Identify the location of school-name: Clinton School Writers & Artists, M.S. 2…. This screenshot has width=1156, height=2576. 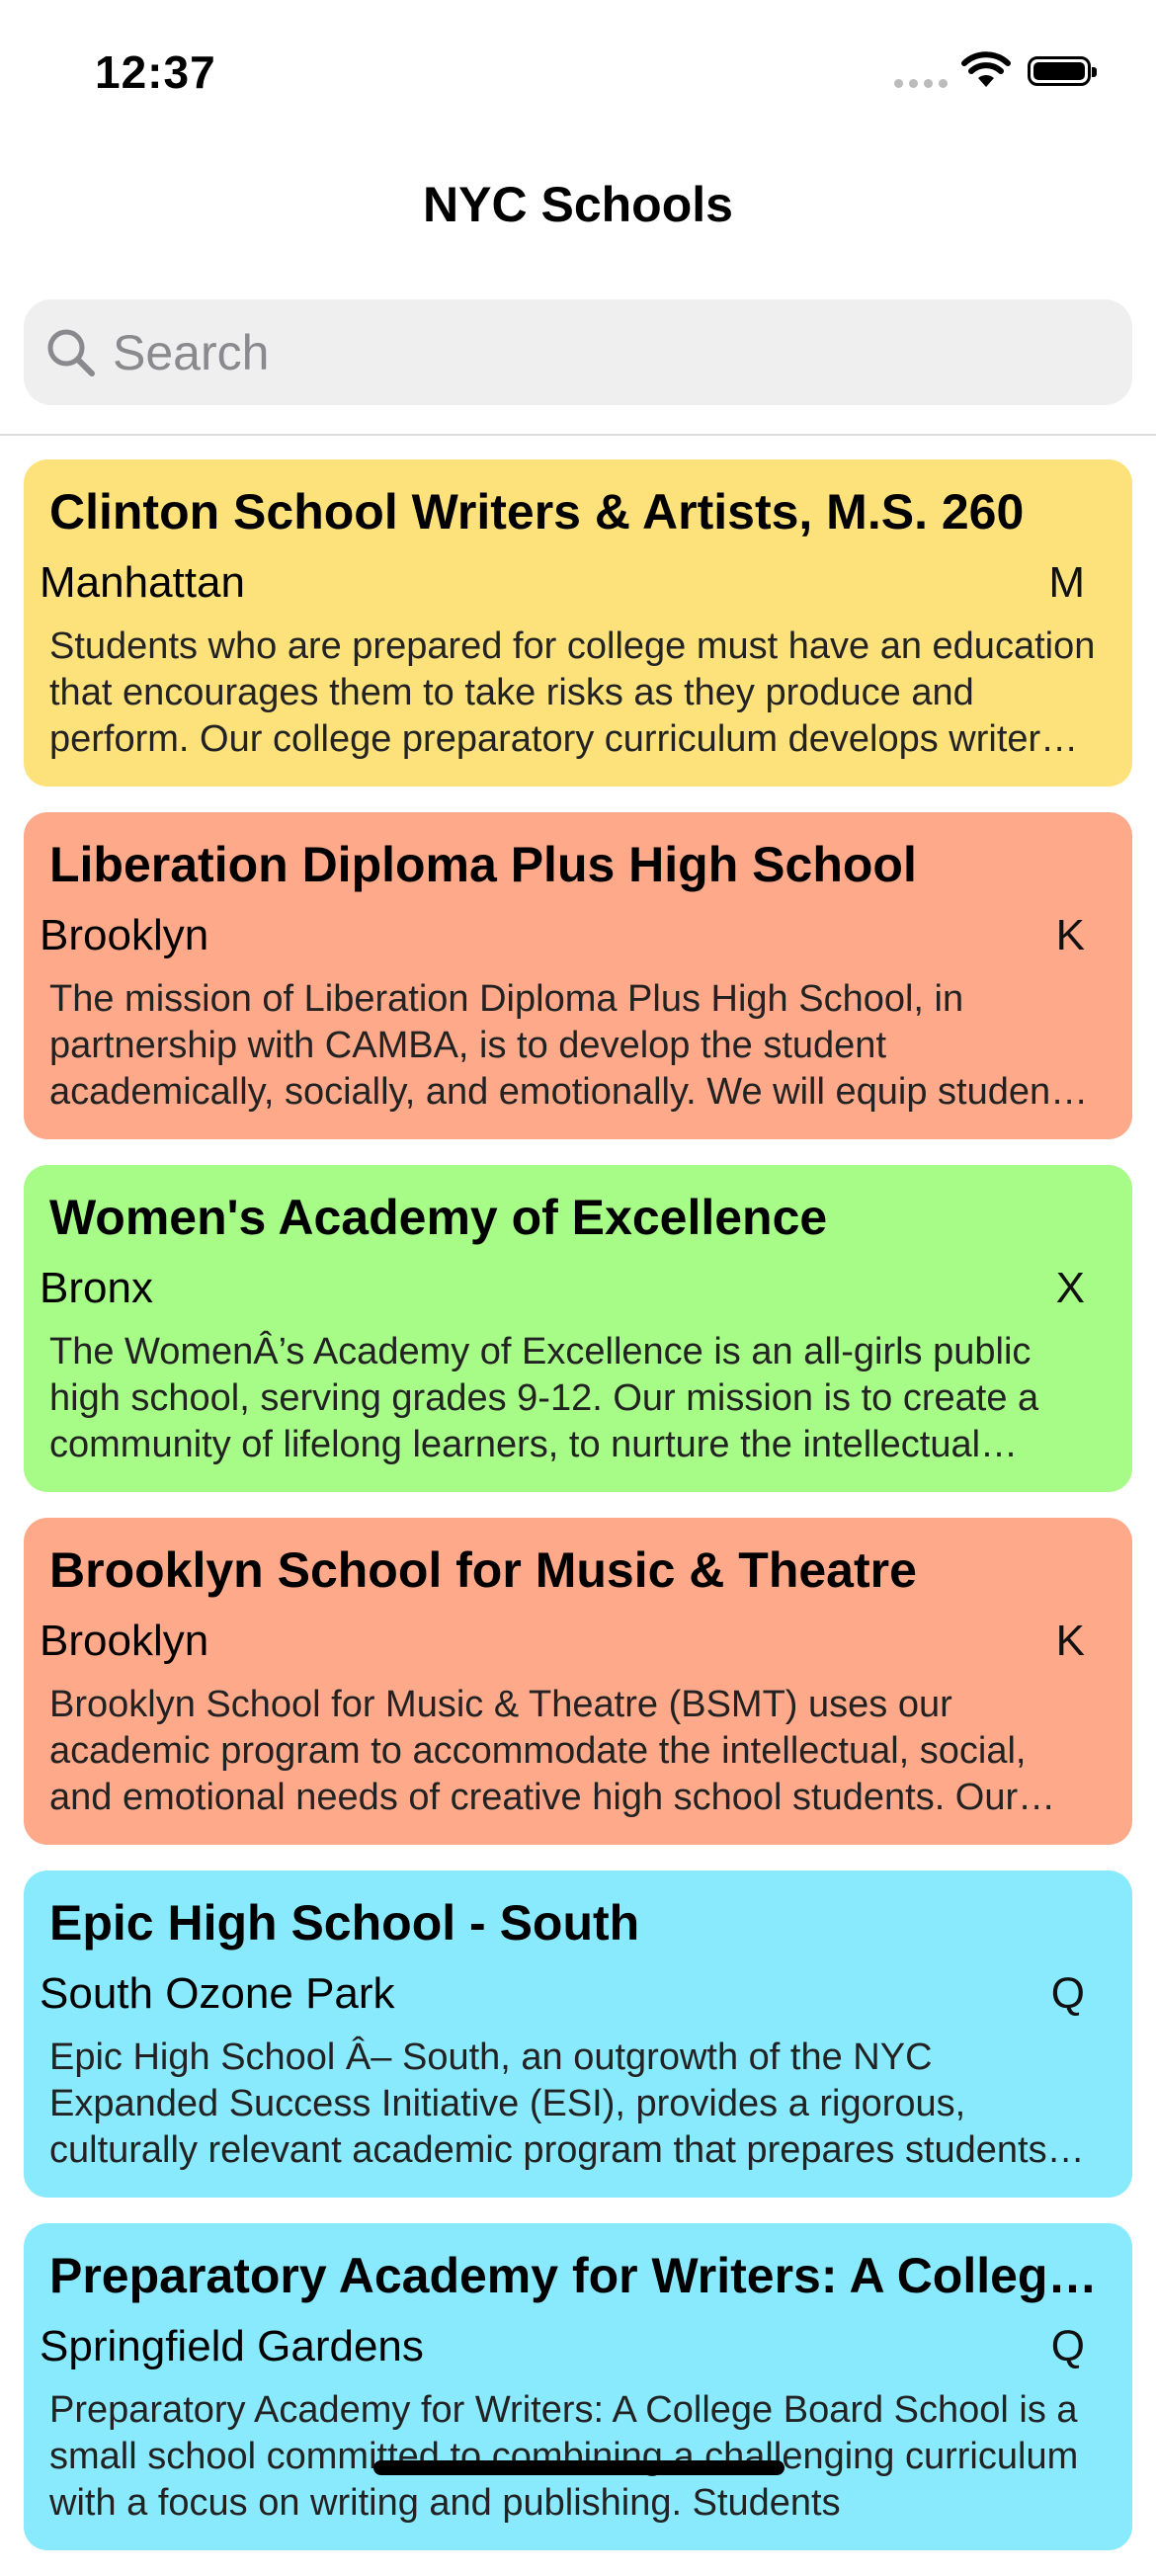
(537, 512).